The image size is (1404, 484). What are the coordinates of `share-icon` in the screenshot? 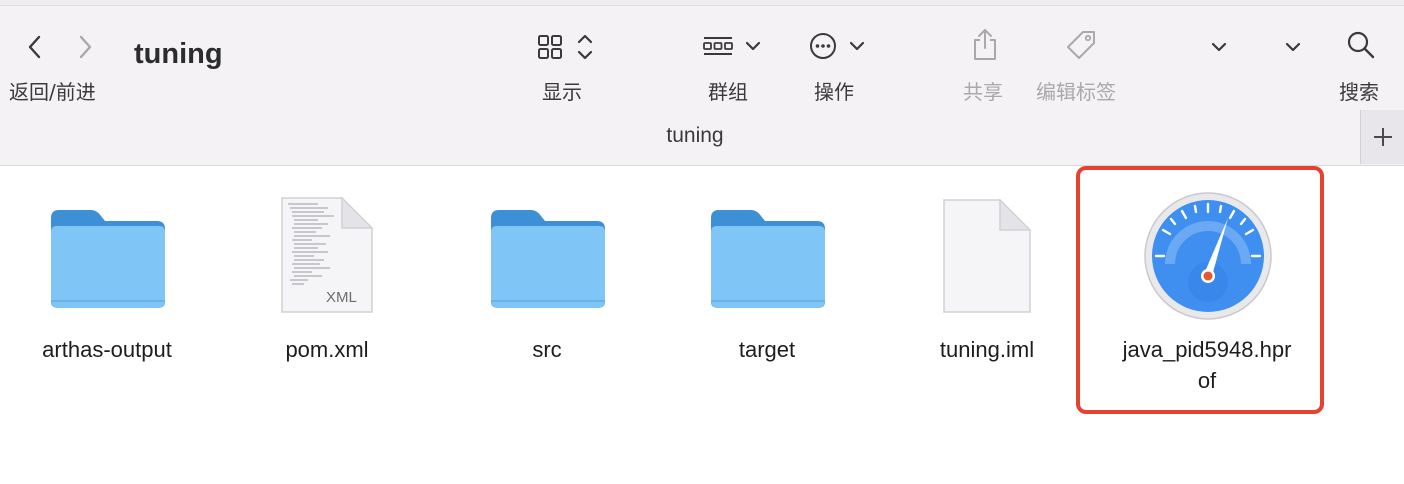 It's located at (985, 44).